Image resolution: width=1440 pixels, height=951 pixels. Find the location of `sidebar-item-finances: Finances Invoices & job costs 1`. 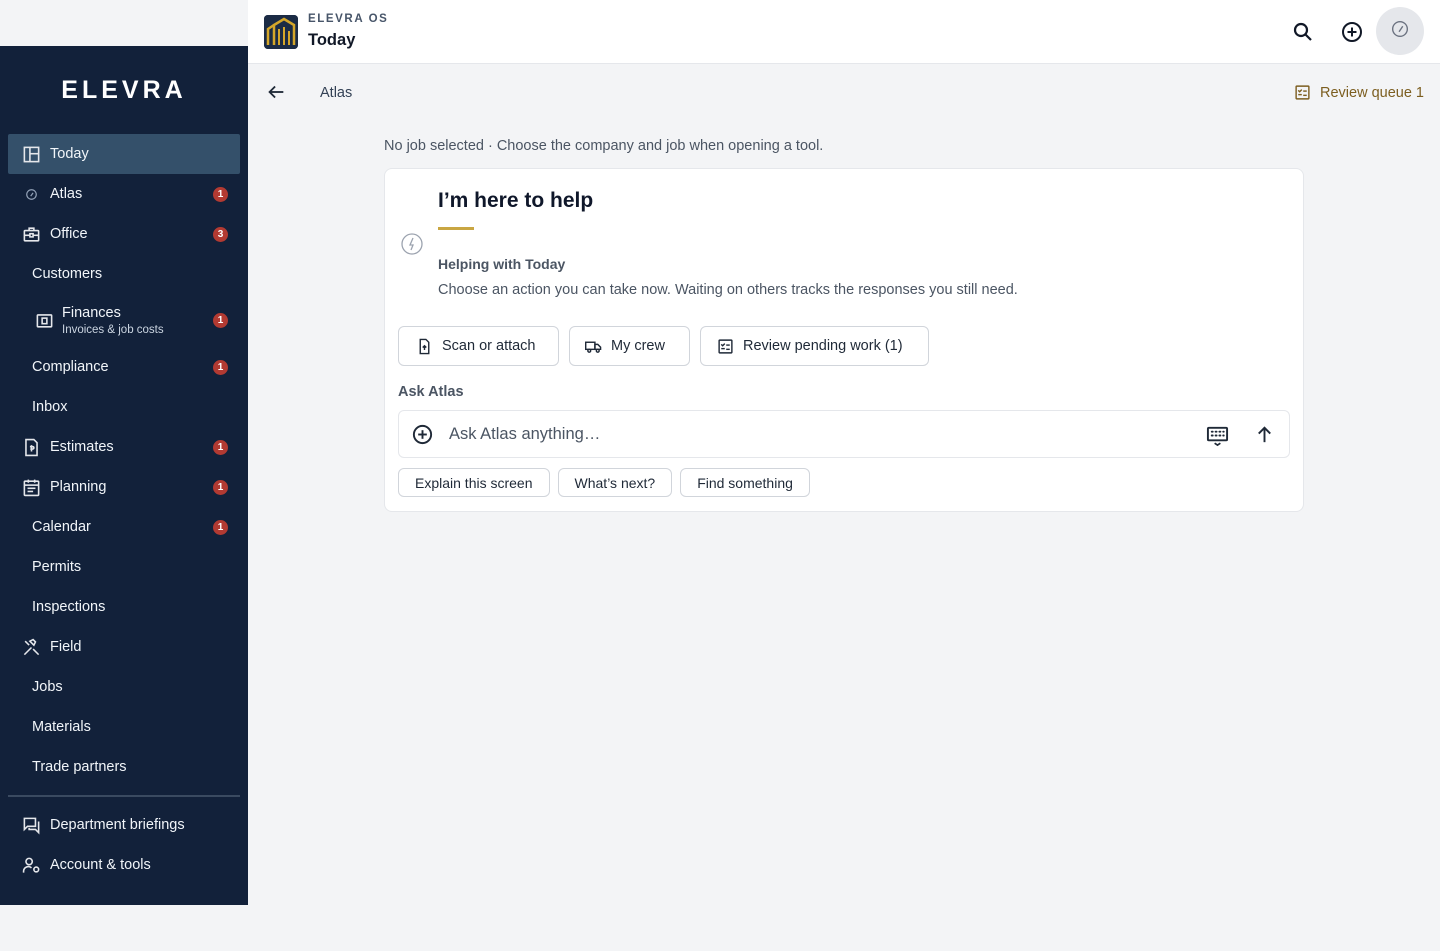

sidebar-item-finances: Finances Invoices & job costs 1 is located at coordinates (124, 320).